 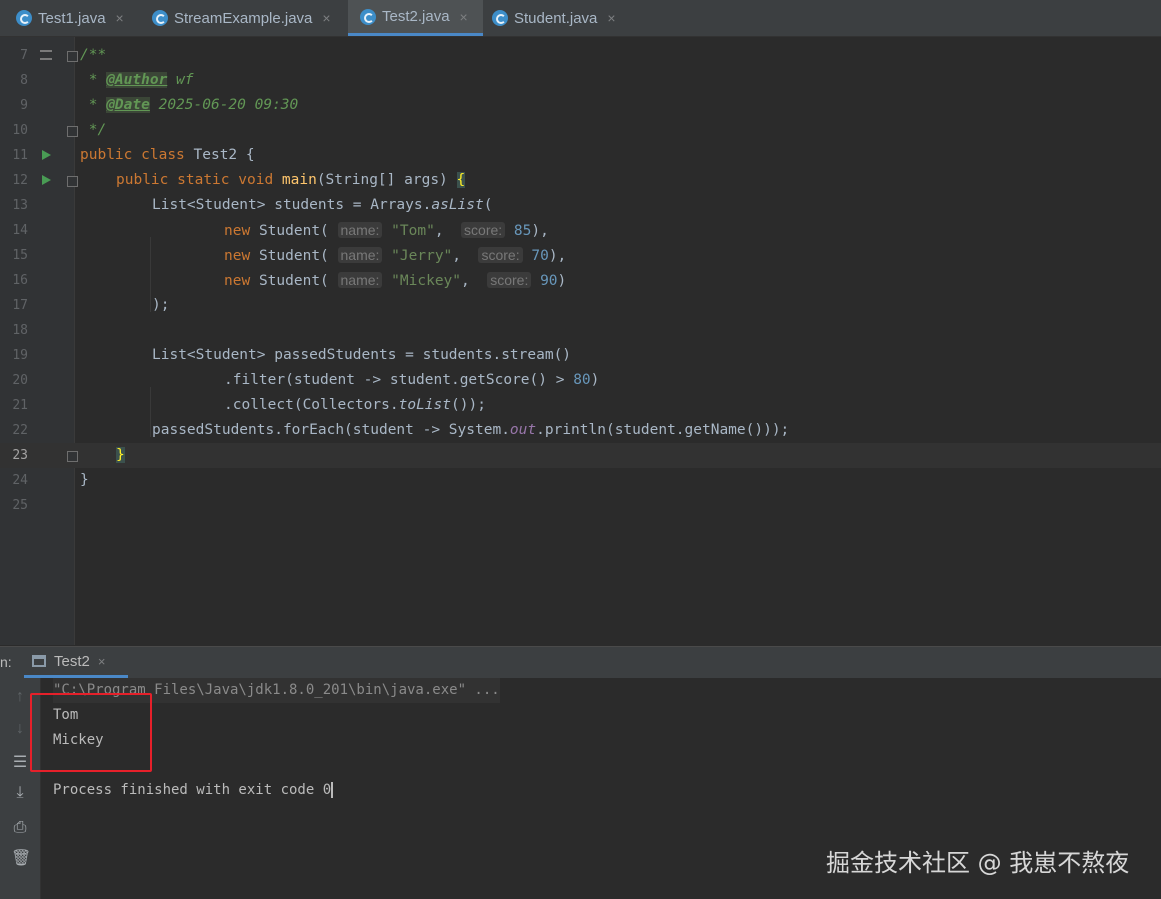 I want to click on params: (String[] args), so click(x=386, y=180).